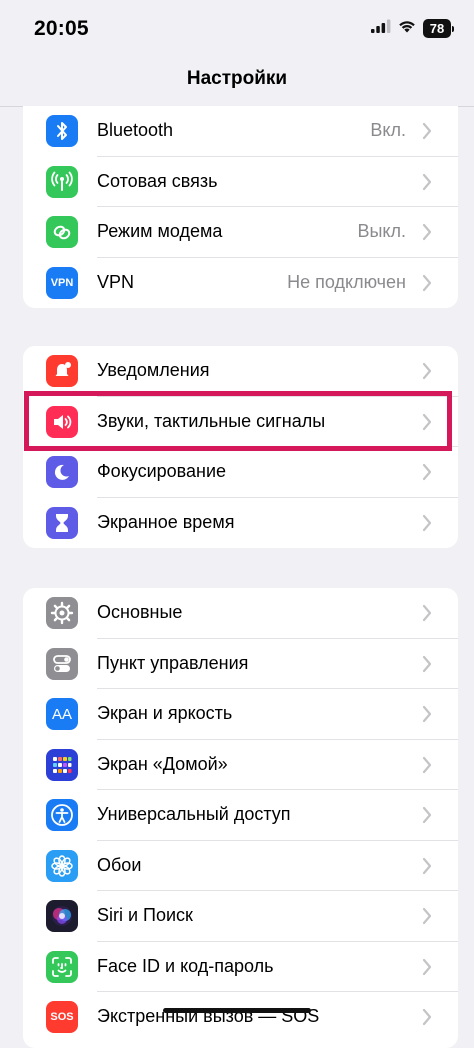 The height and width of the screenshot is (1048, 474). What do you see at coordinates (62, 714) in the screenshot?
I see `text-size-icon: AA` at bounding box center [62, 714].